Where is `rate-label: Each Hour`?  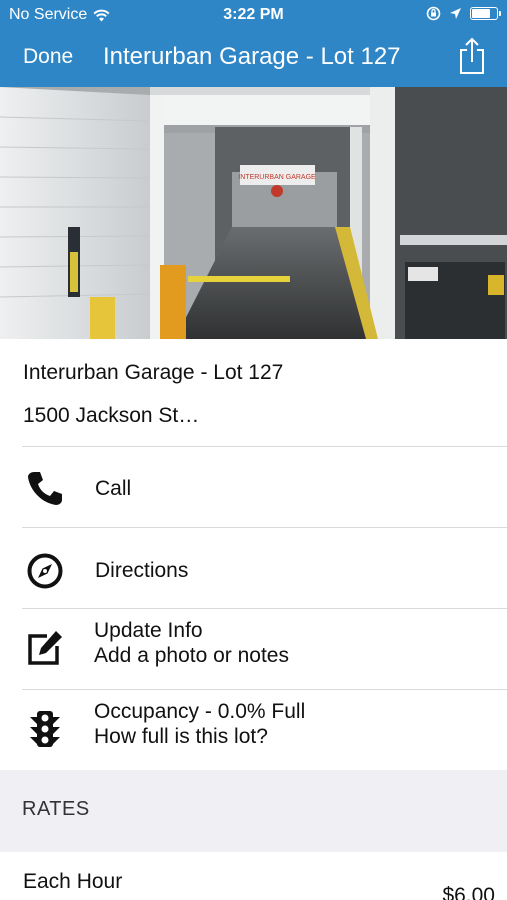
rate-label: Each Hour is located at coordinates (73, 881).